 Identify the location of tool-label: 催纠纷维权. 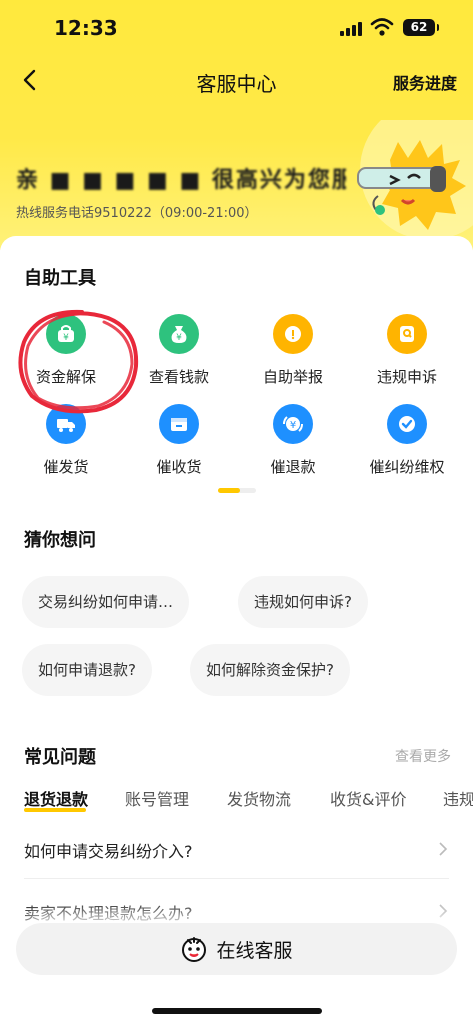
(407, 467).